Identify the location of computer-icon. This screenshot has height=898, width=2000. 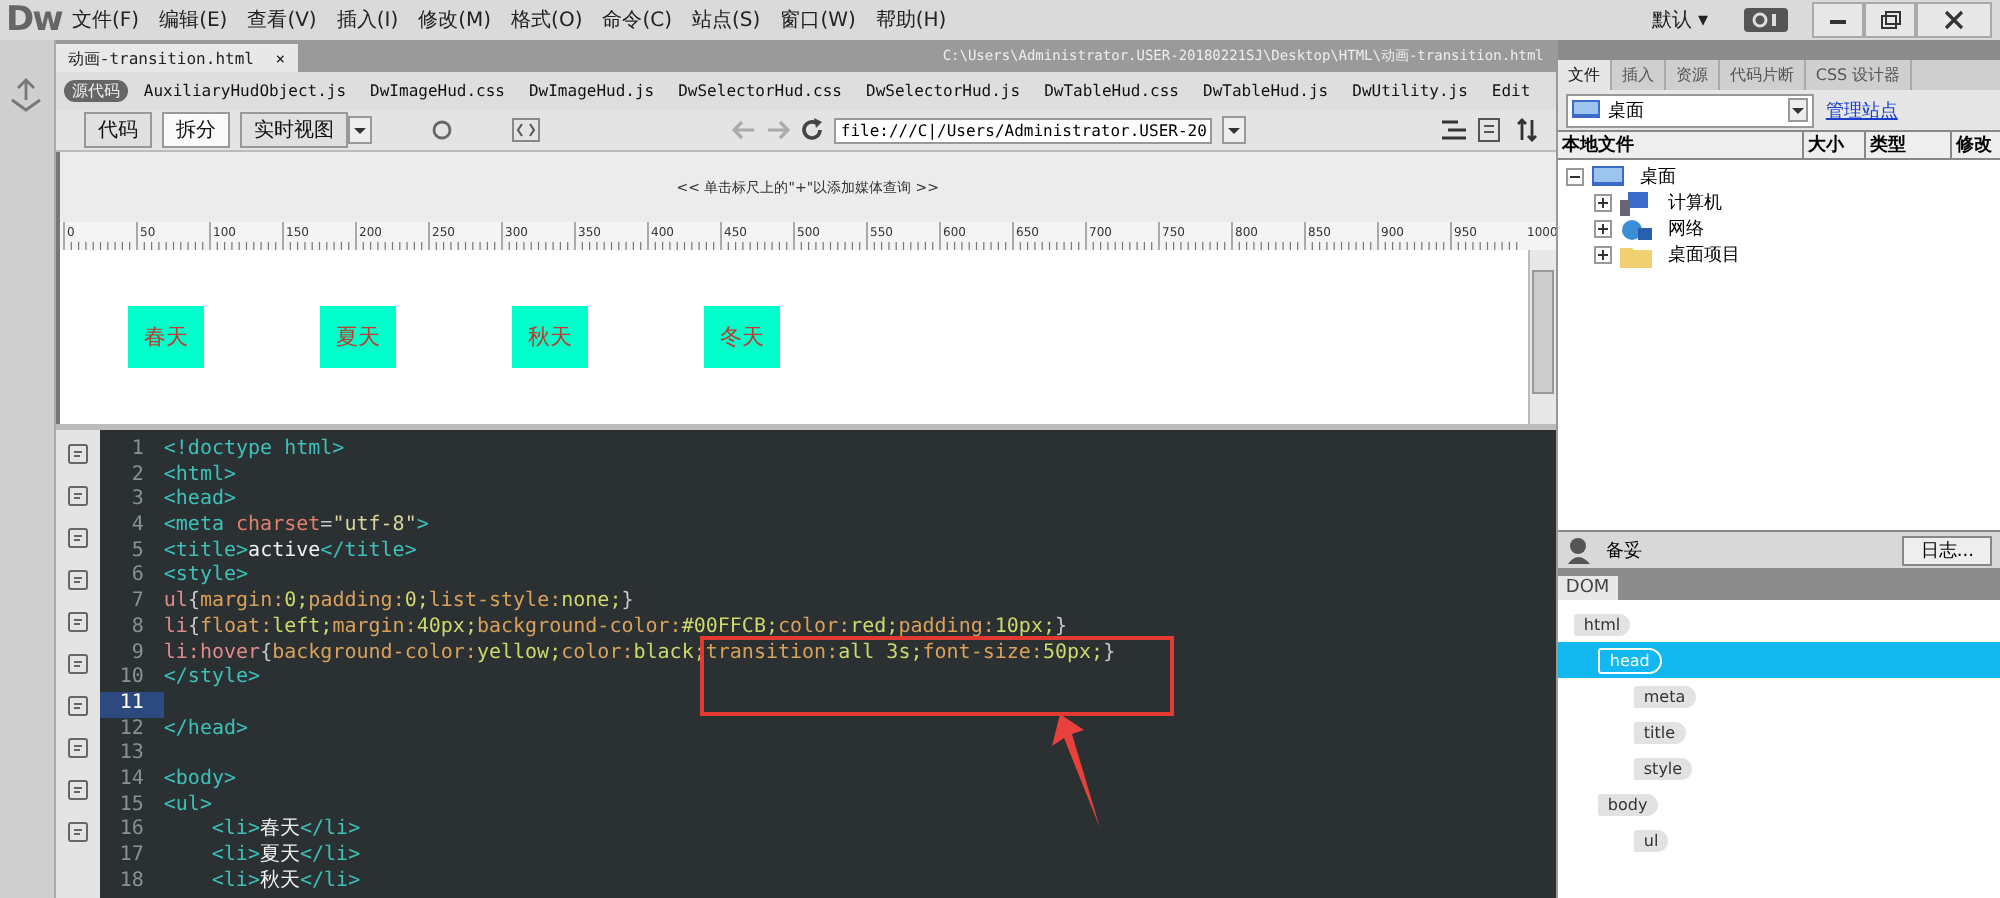
(1635, 203).